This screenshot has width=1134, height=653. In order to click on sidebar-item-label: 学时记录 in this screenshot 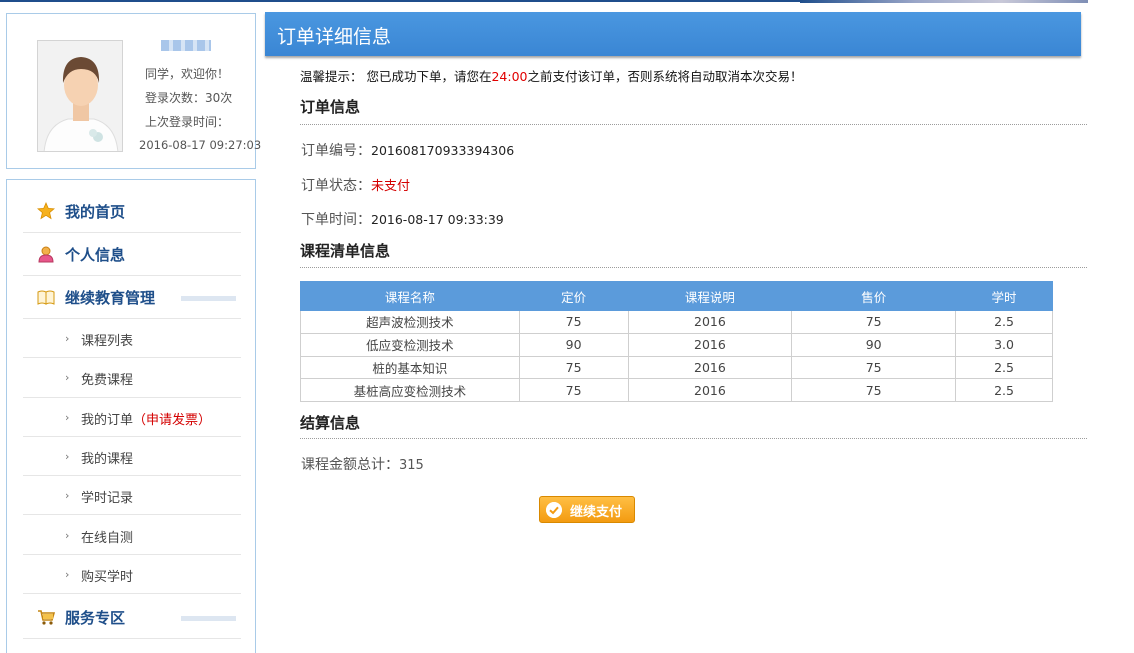, I will do `click(107, 499)`.